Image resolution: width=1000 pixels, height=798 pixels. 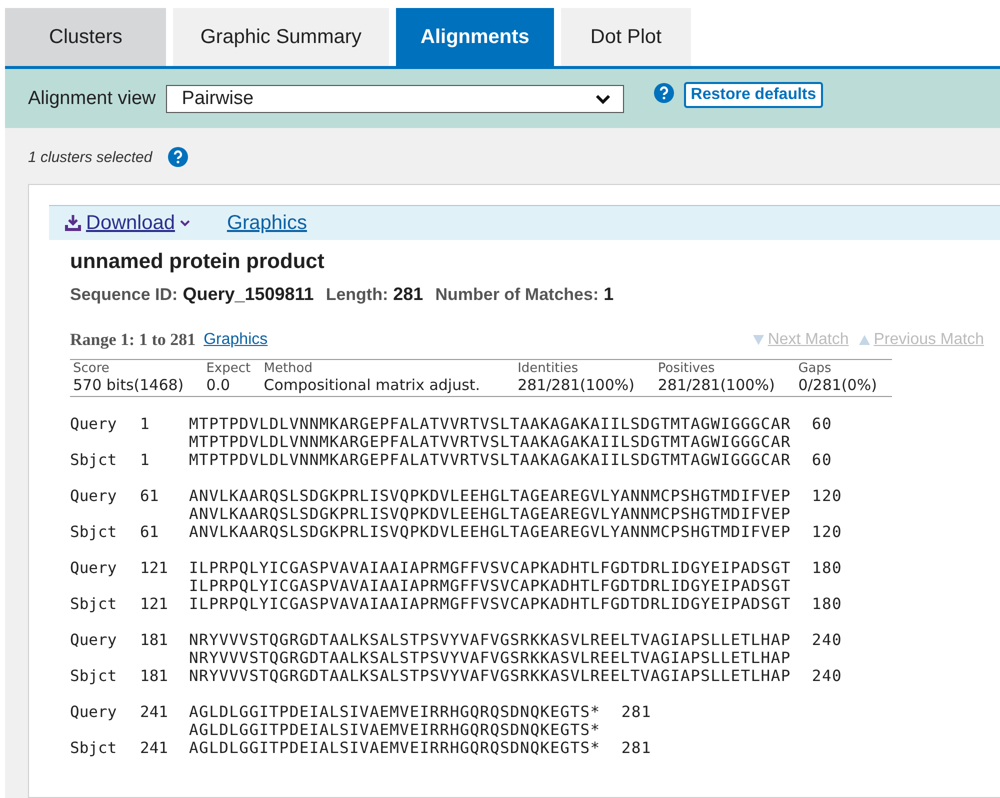 What do you see at coordinates (357, 295) in the screenshot?
I see `meta-label: Length:` at bounding box center [357, 295].